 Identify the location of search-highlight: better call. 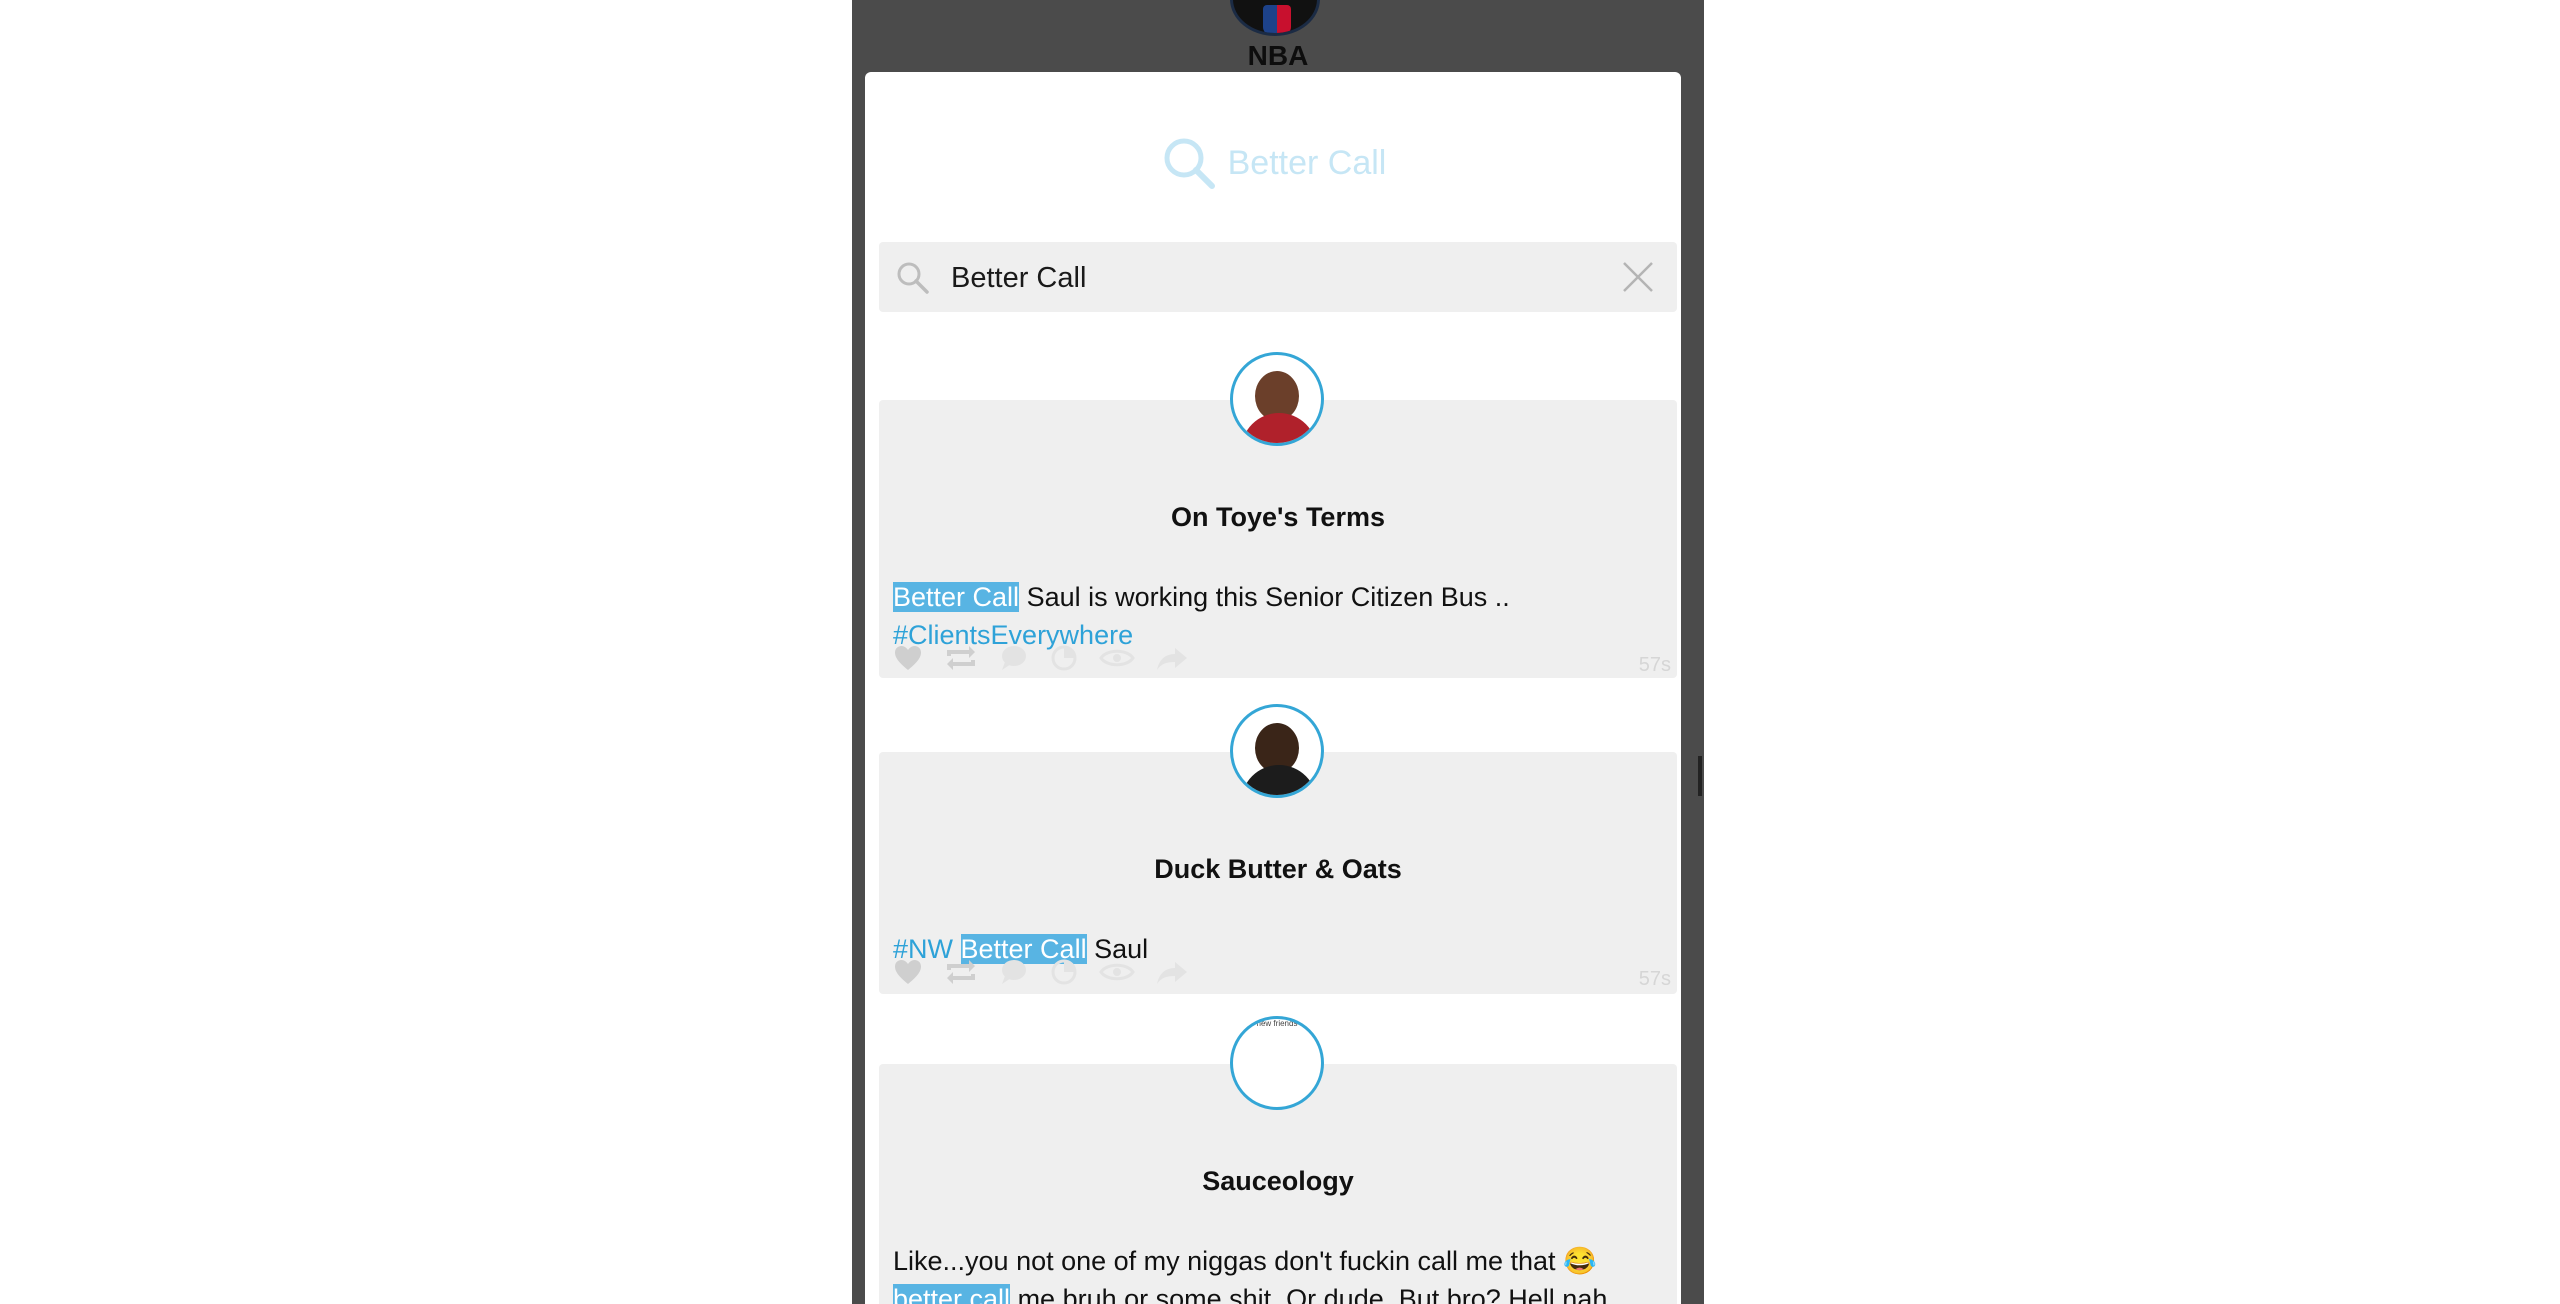
(952, 1294).